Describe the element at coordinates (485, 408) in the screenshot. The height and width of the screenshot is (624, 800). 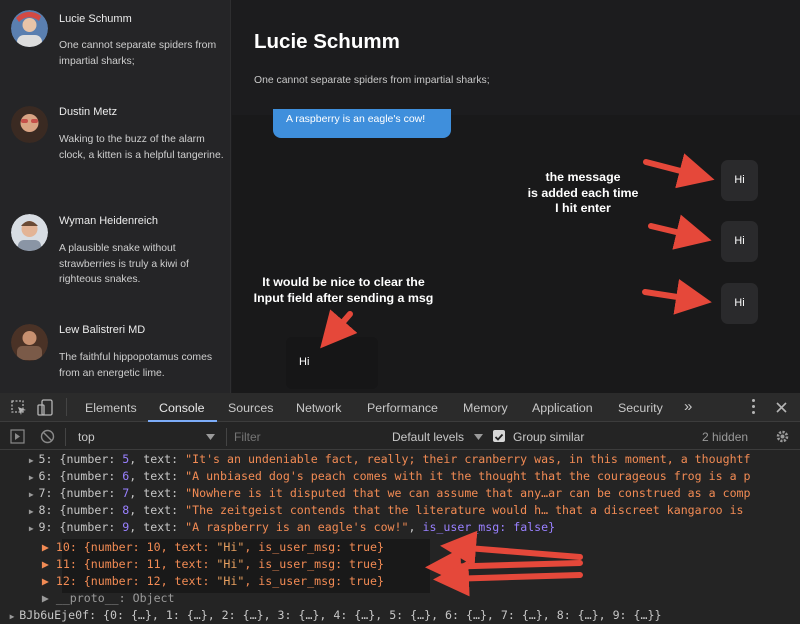
I see `tab-memory: Memory` at that location.